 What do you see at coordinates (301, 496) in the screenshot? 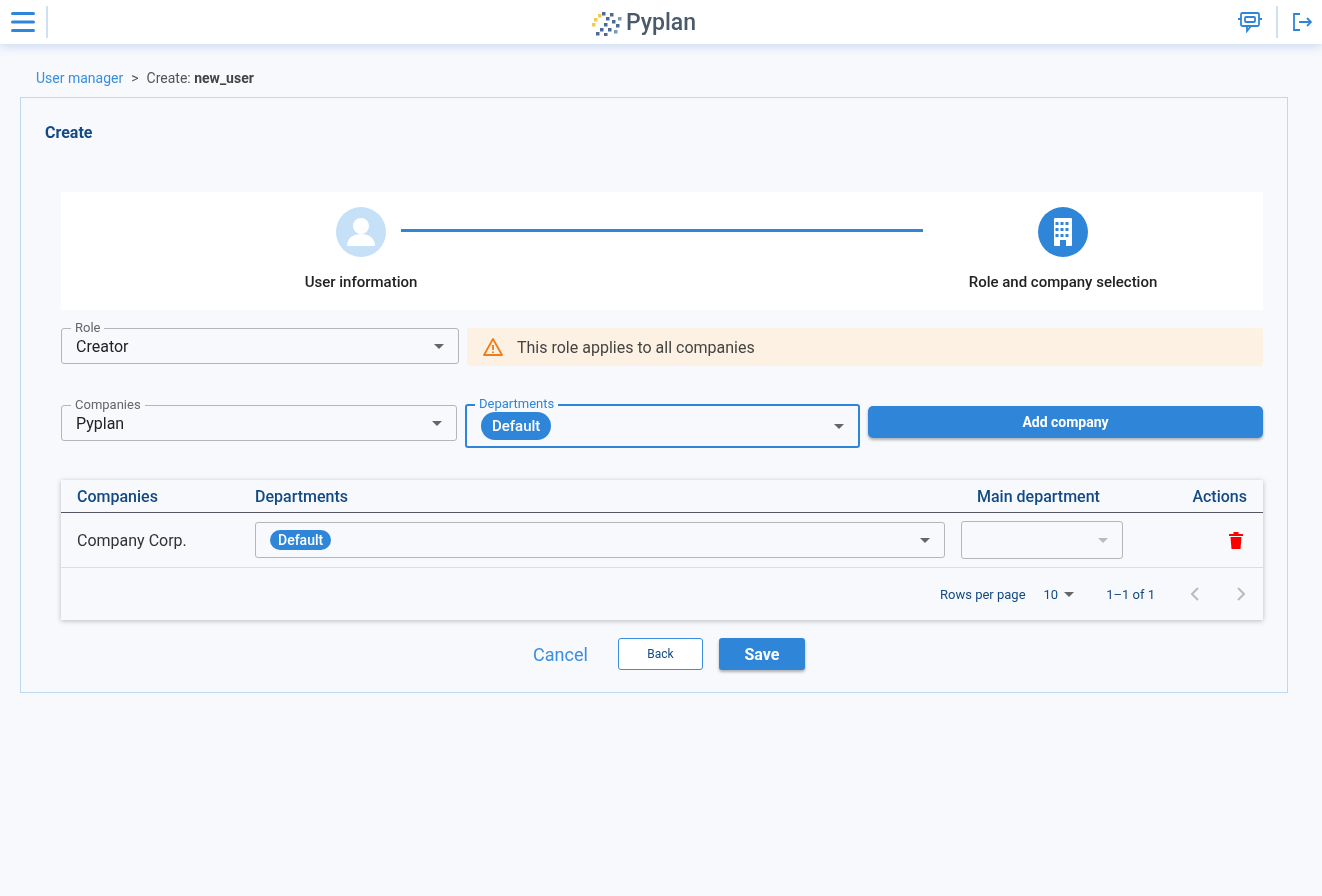
I see `column-header: Departments` at bounding box center [301, 496].